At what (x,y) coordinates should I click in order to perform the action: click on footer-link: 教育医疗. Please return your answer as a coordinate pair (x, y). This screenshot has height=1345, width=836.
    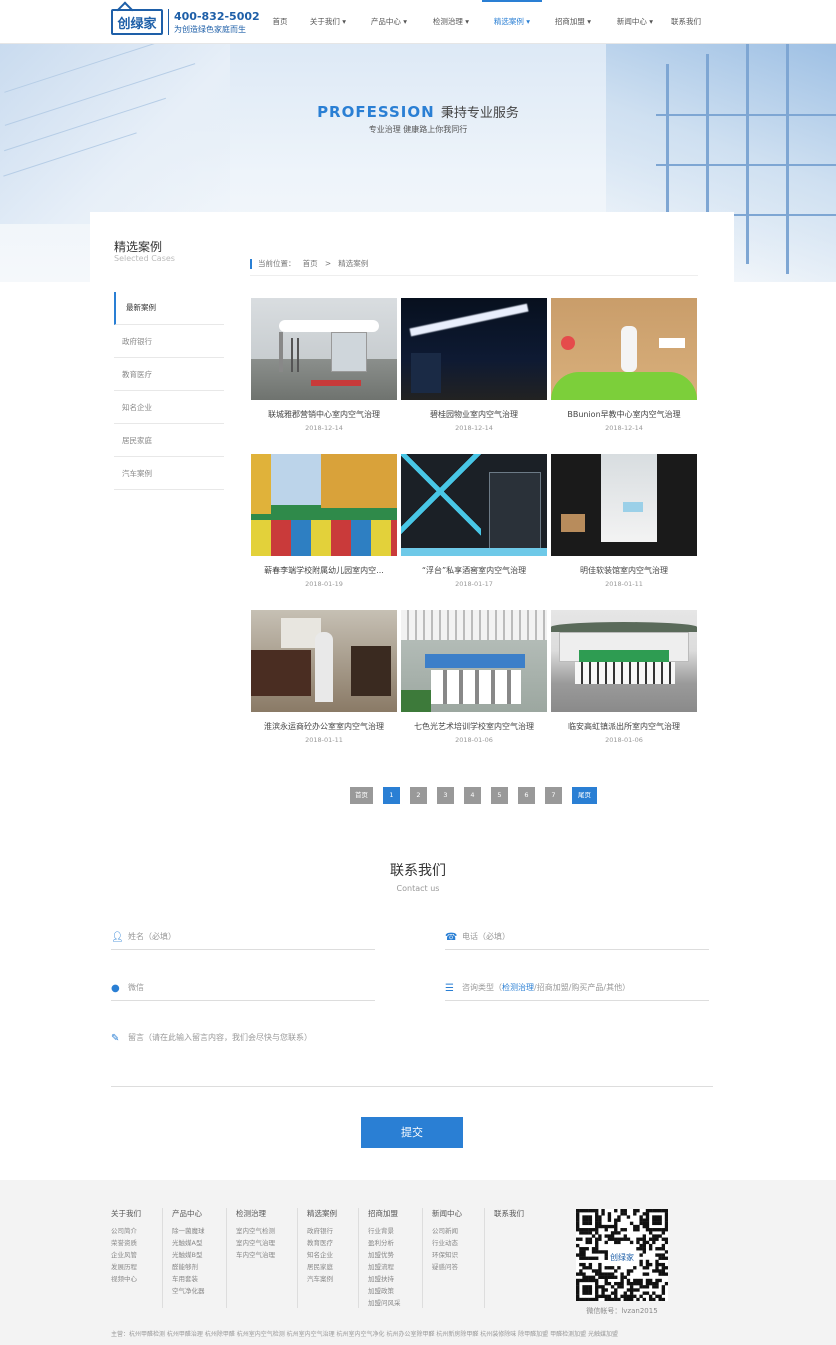
    Looking at the image, I should click on (322, 1243).